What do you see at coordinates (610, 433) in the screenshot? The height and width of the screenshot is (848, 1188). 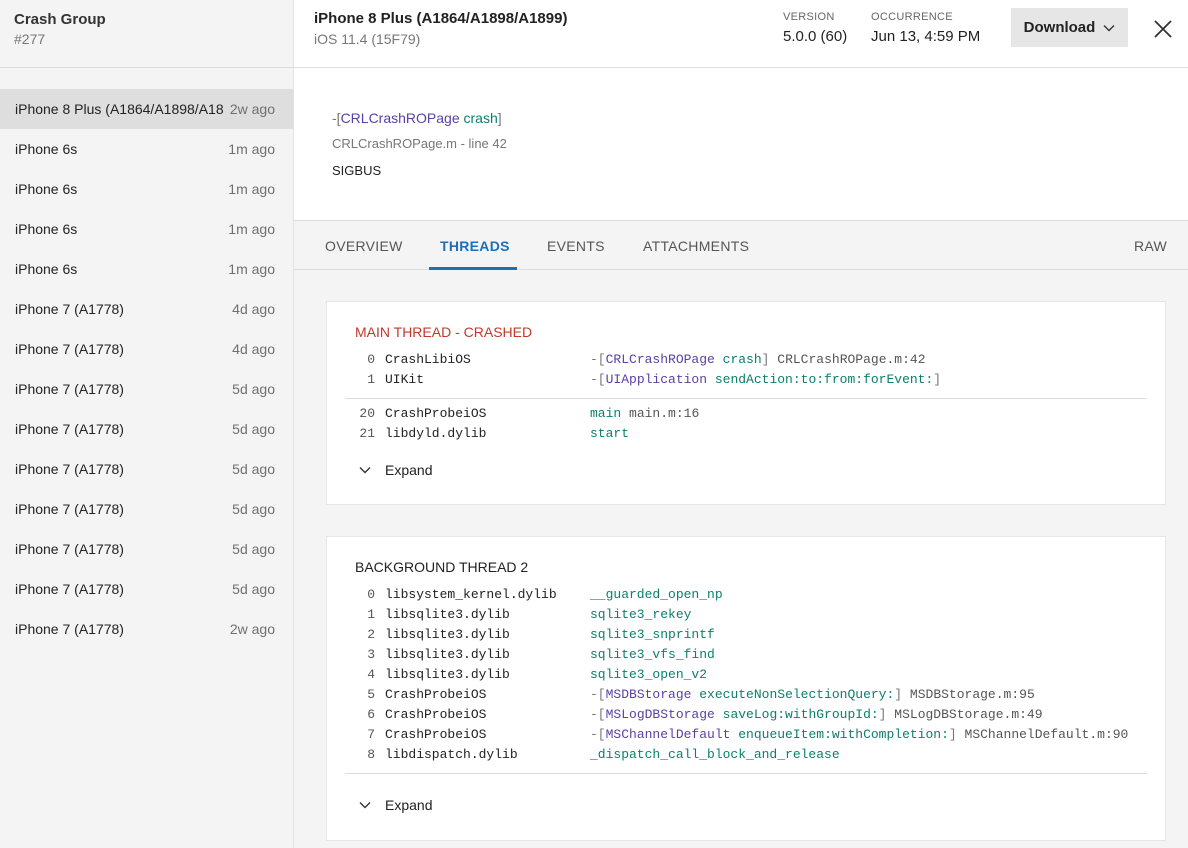 I see `symbol-method: start` at bounding box center [610, 433].